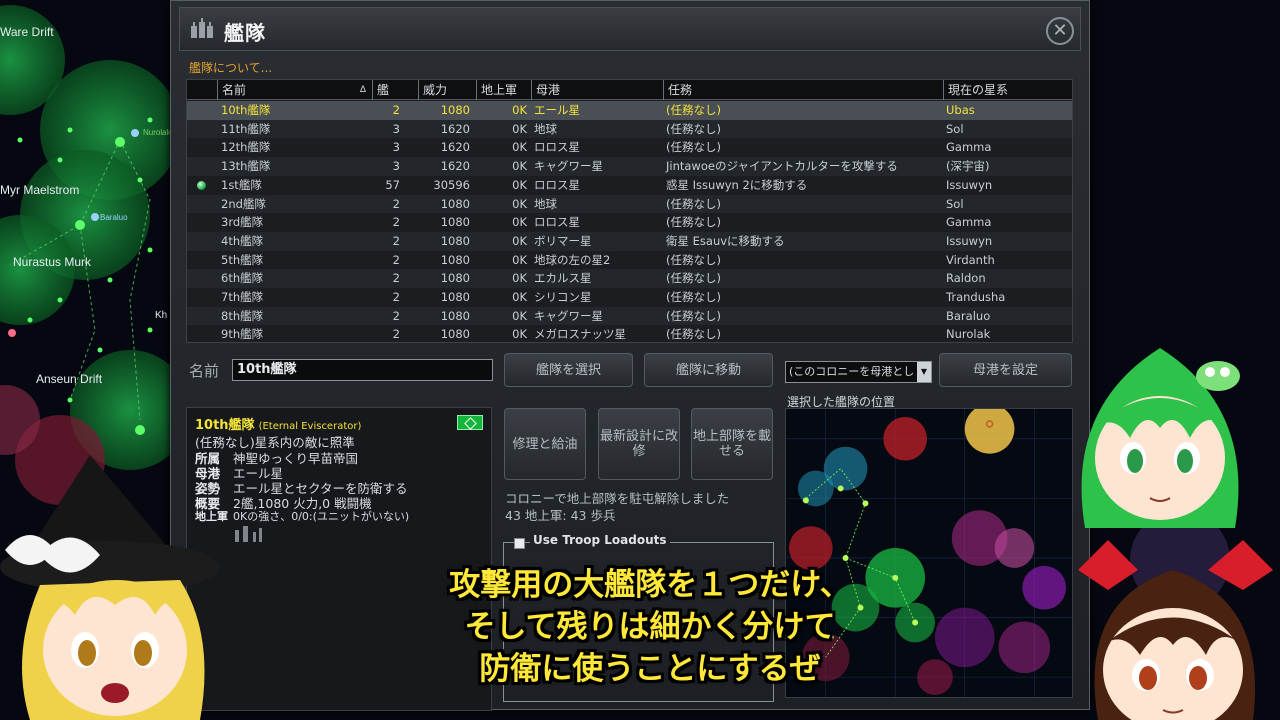 The height and width of the screenshot is (720, 1280). What do you see at coordinates (242, 259) in the screenshot?
I see `cell-name: 5th艦隊` at bounding box center [242, 259].